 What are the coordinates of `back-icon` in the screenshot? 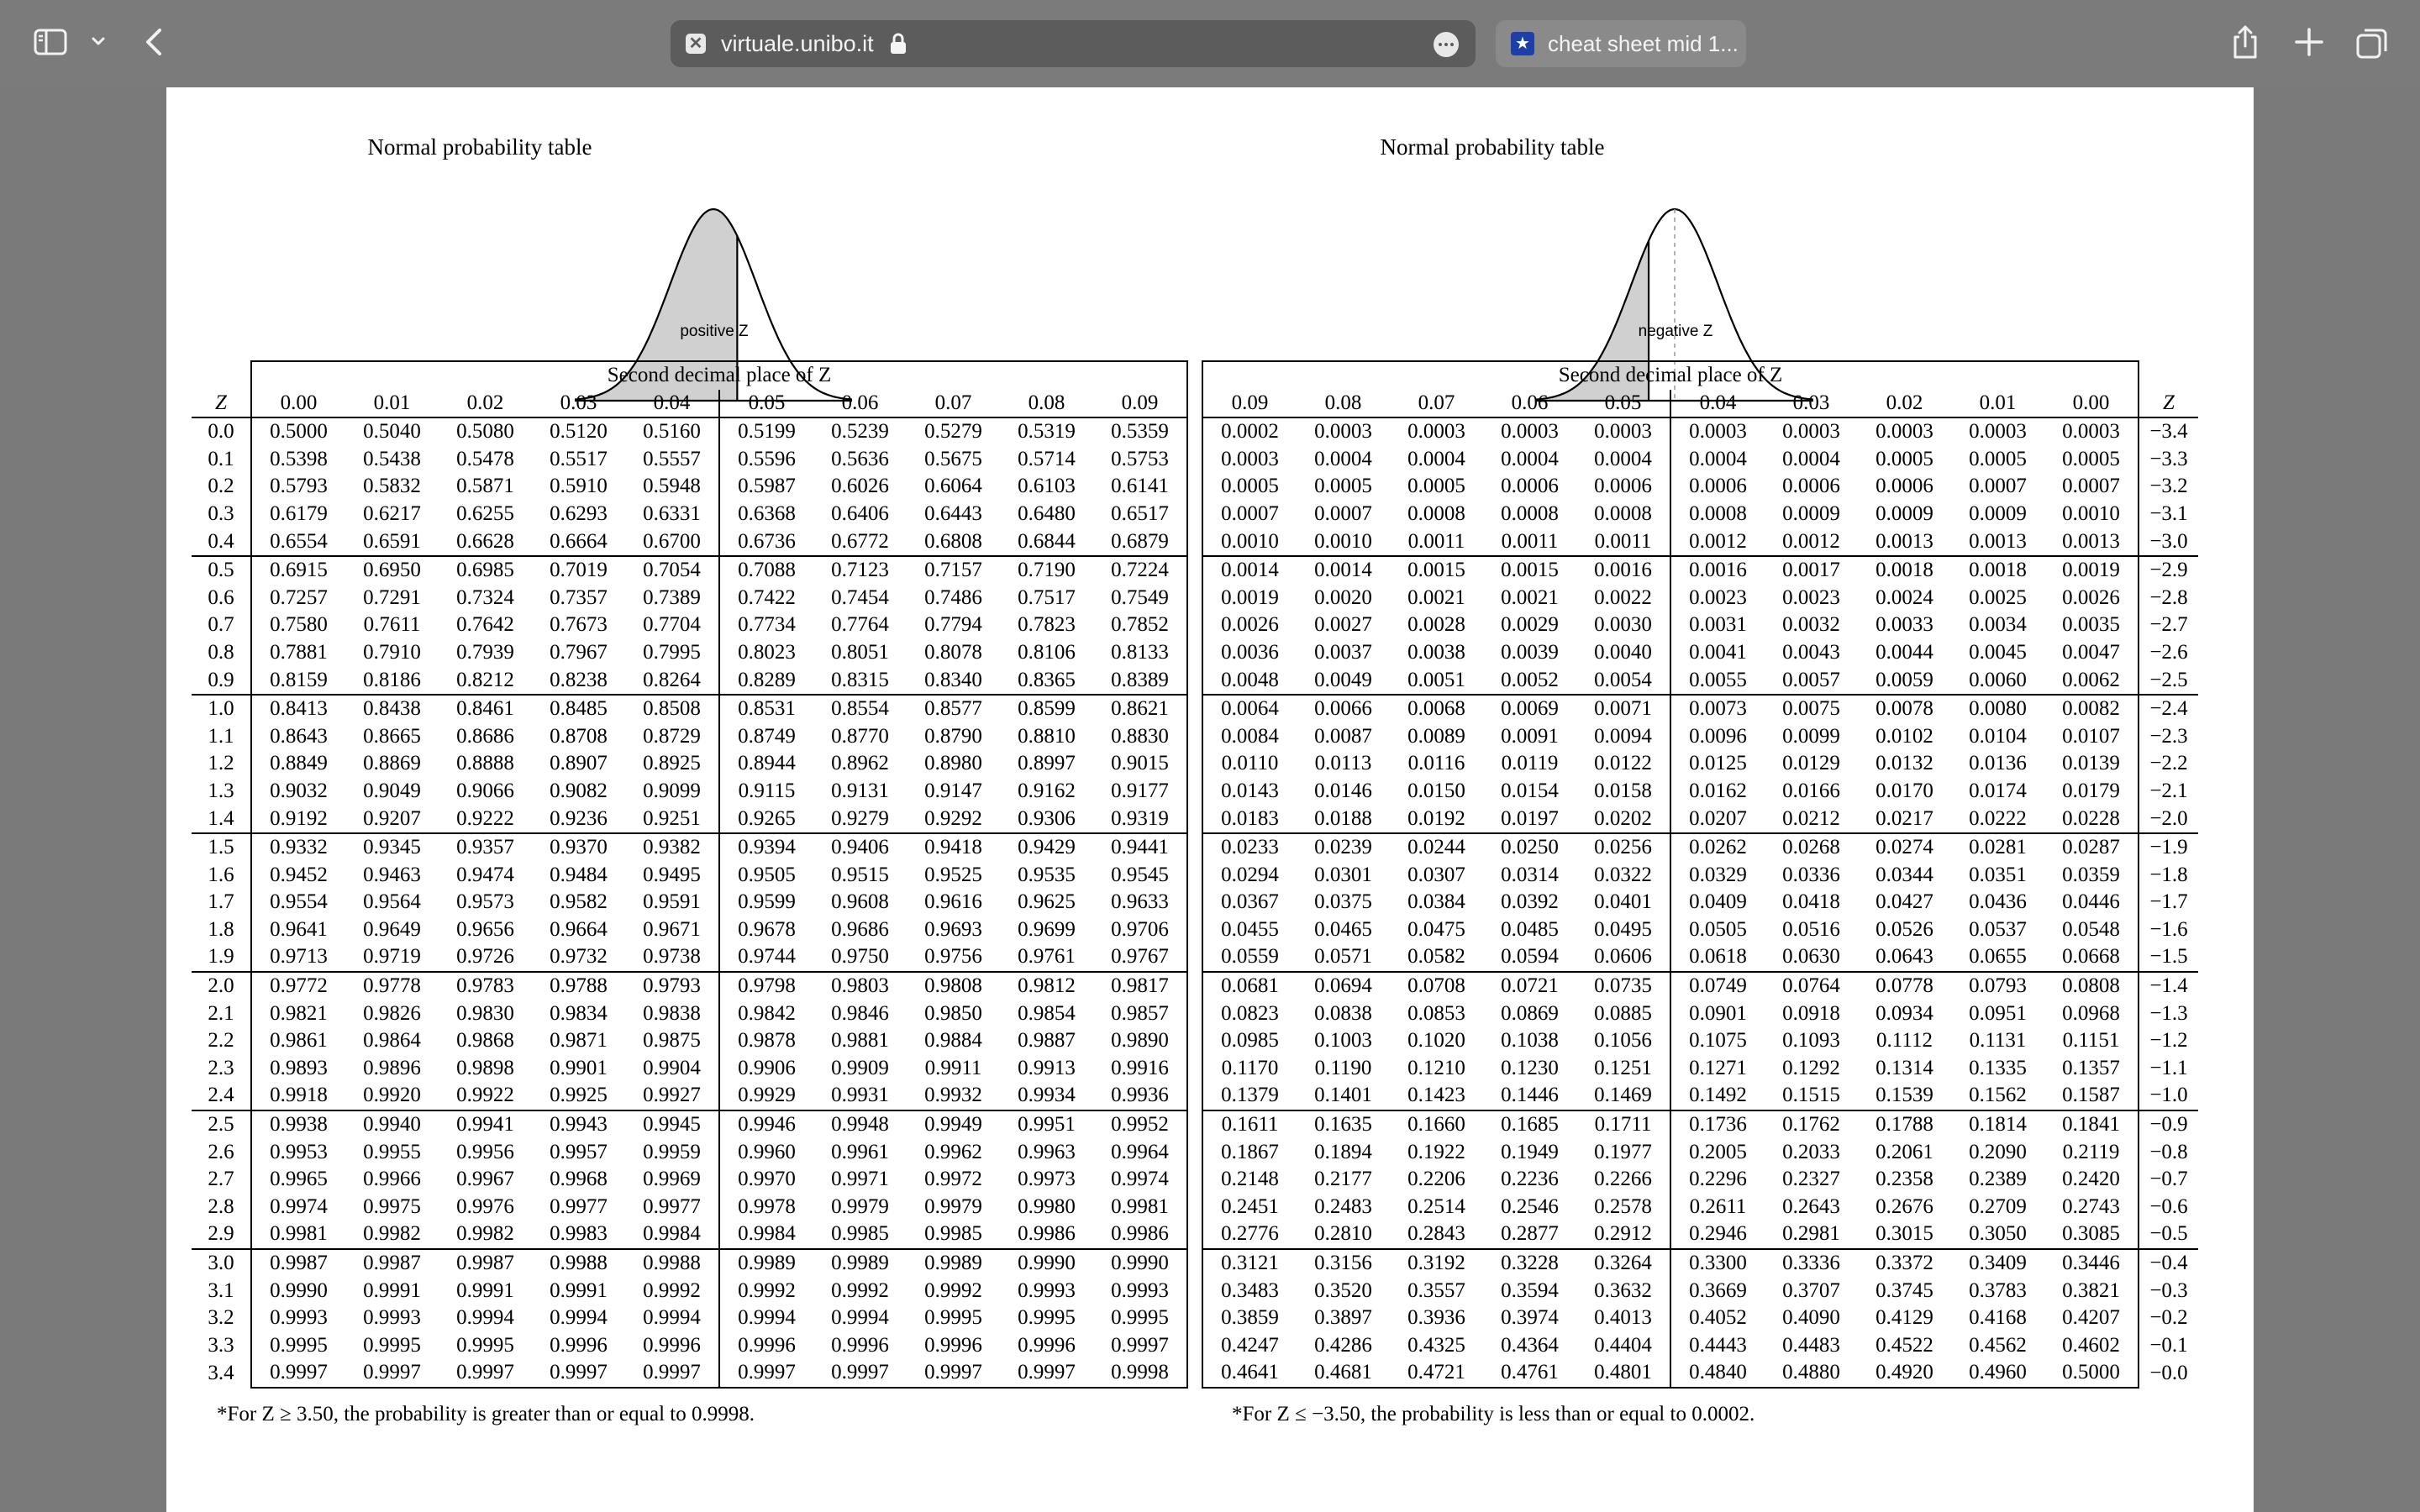 It's located at (153, 42).